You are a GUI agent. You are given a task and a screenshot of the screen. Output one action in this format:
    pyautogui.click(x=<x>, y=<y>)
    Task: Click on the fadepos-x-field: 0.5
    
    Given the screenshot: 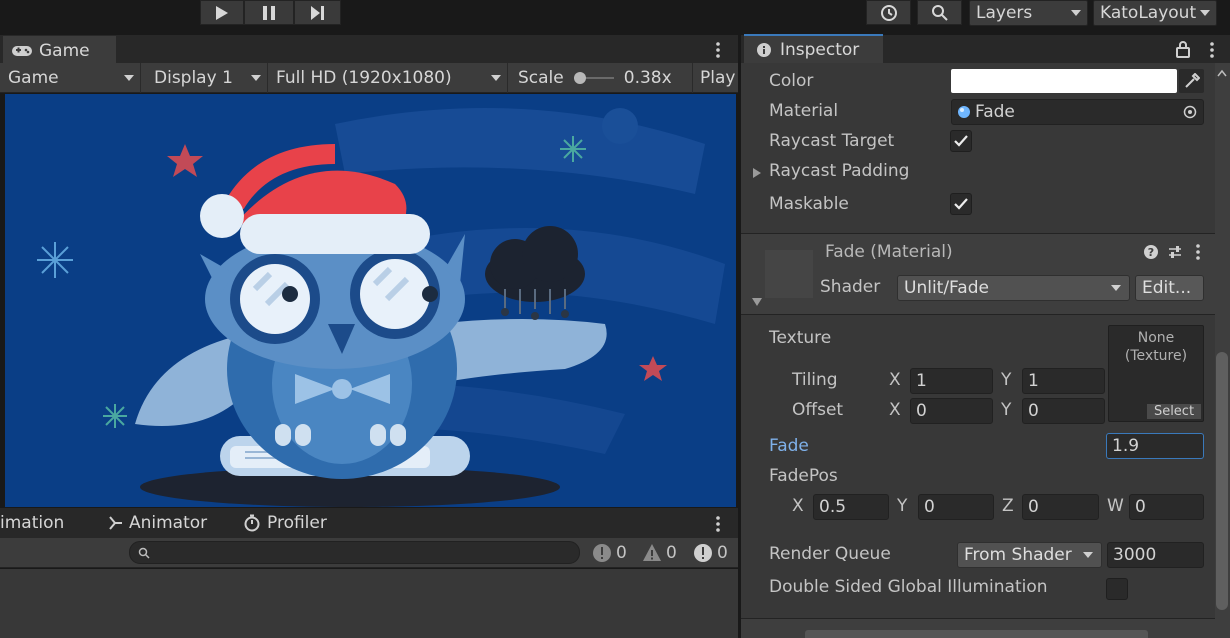 What is the action you would take?
    pyautogui.click(x=851, y=507)
    